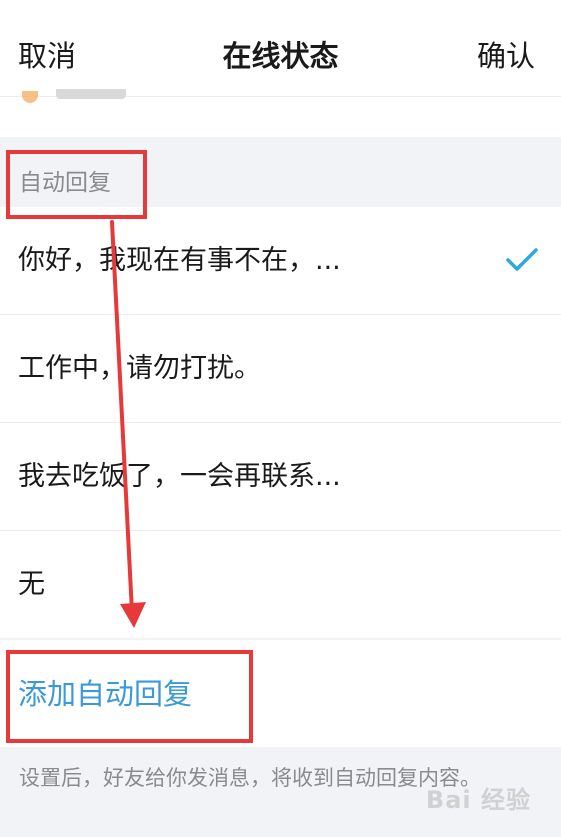 The width and height of the screenshot is (561, 837). I want to click on partial-status-text, so click(91, 94).